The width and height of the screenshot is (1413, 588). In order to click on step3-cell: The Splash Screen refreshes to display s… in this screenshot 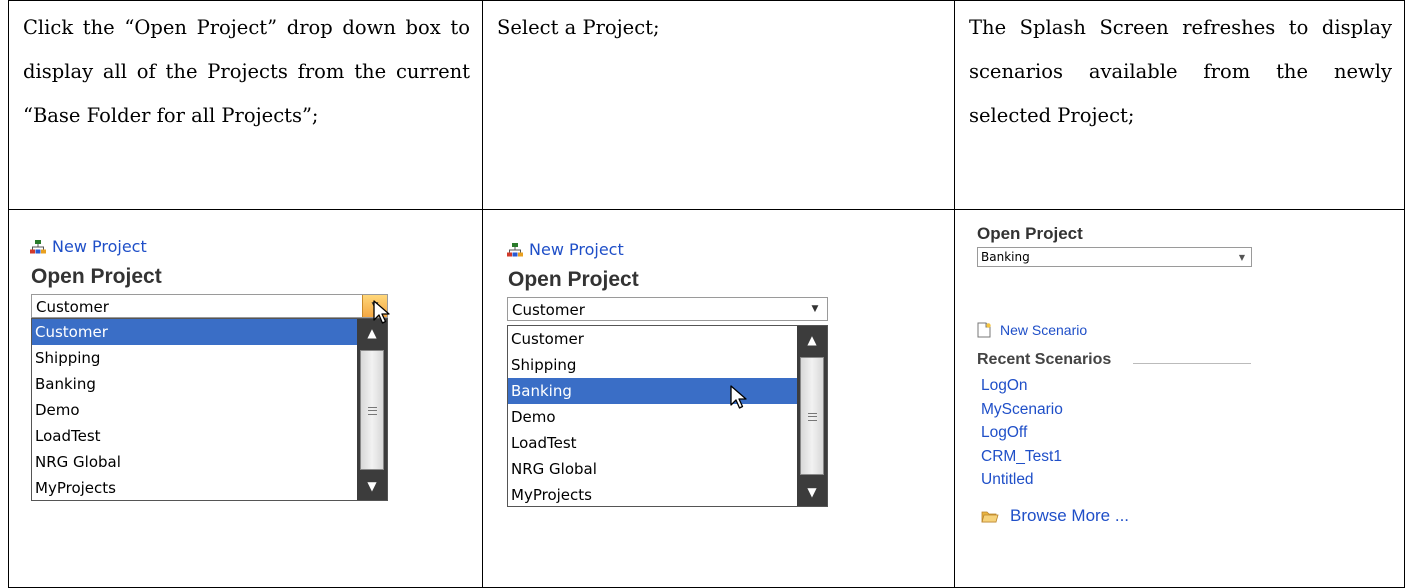, I will do `click(1179, 105)`.